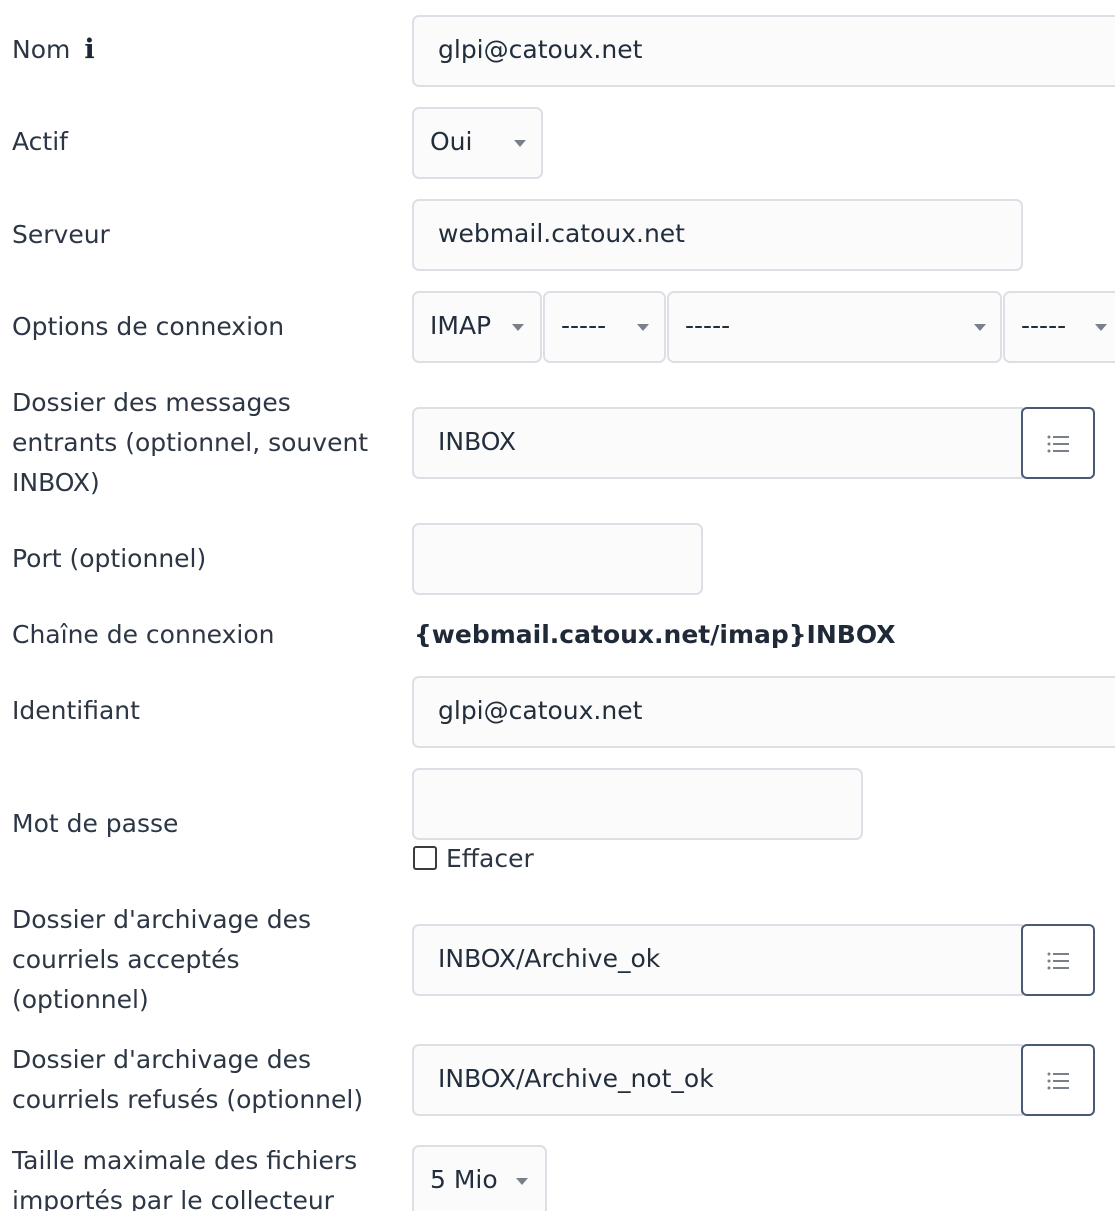 Image resolution: width=1115 pixels, height=1211 pixels. What do you see at coordinates (148, 326) in the screenshot?
I see `options-label: Options de connexion` at bounding box center [148, 326].